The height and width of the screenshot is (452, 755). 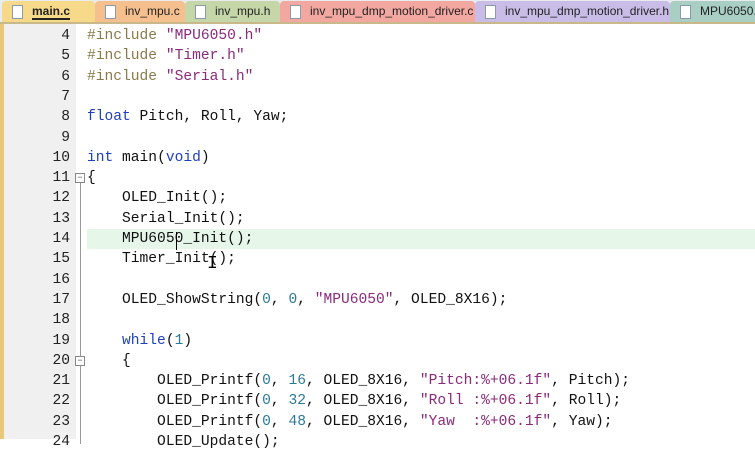 I want to click on code-text: OLED_Update();, so click(x=421, y=442).